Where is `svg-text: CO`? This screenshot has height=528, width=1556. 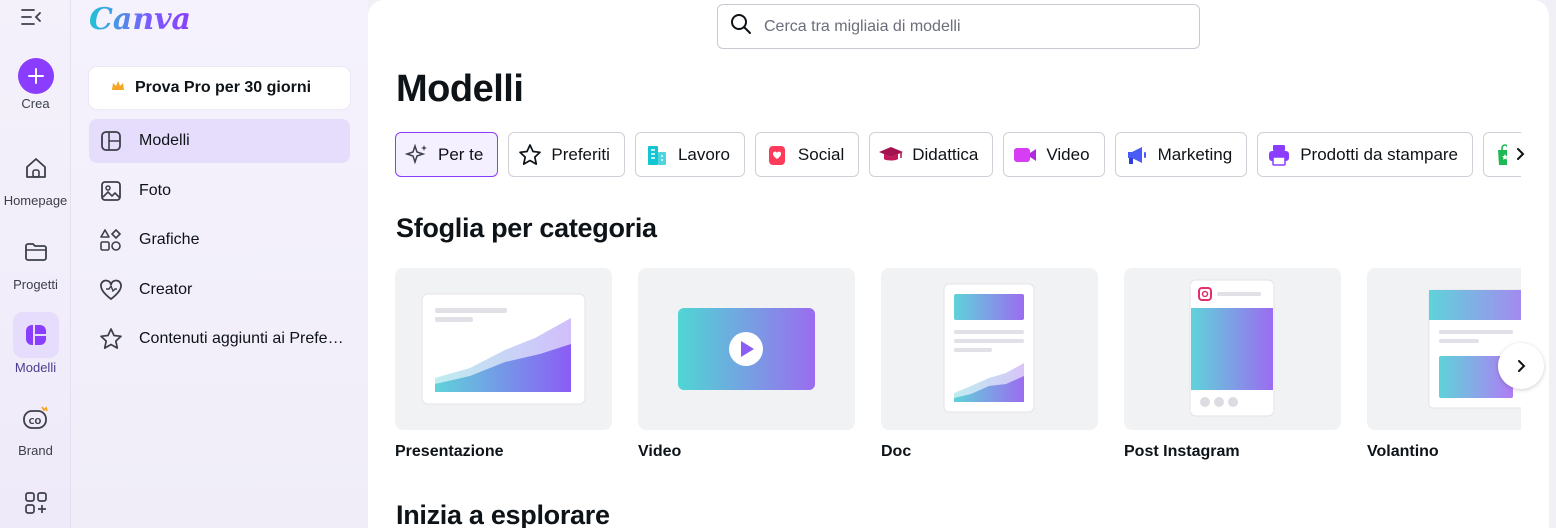
svg-text: CO is located at coordinates (34, 421).